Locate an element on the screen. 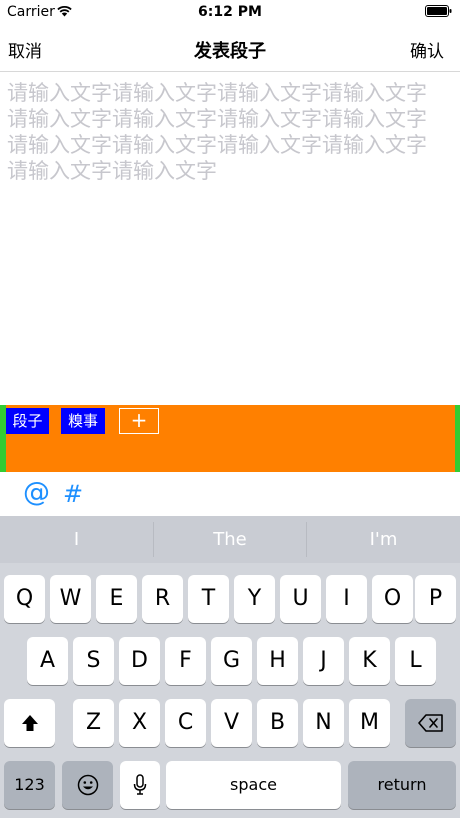 The width and height of the screenshot is (460, 818). key-z: Z is located at coordinates (93, 723).